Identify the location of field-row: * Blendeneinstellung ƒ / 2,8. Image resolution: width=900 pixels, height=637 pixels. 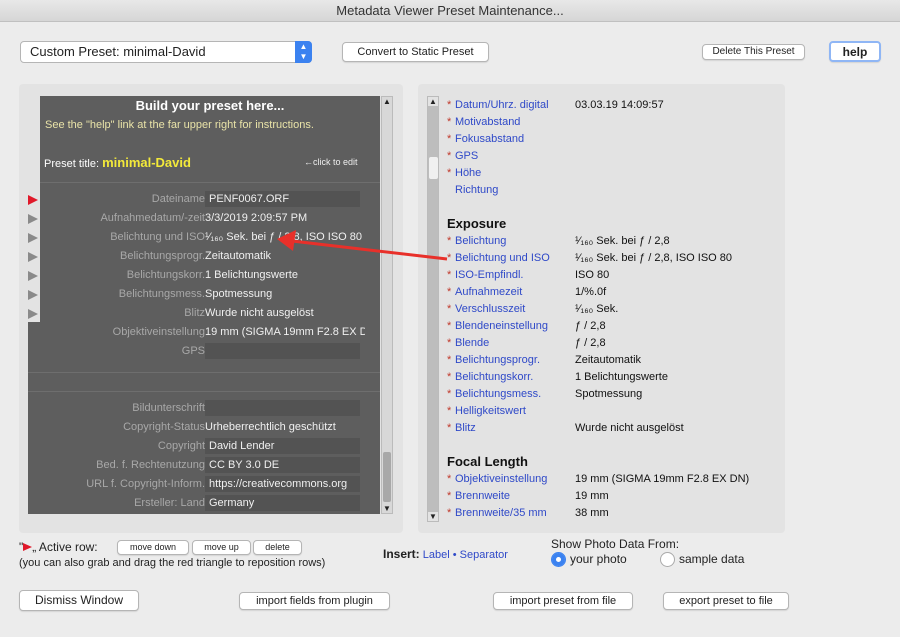
(526, 326).